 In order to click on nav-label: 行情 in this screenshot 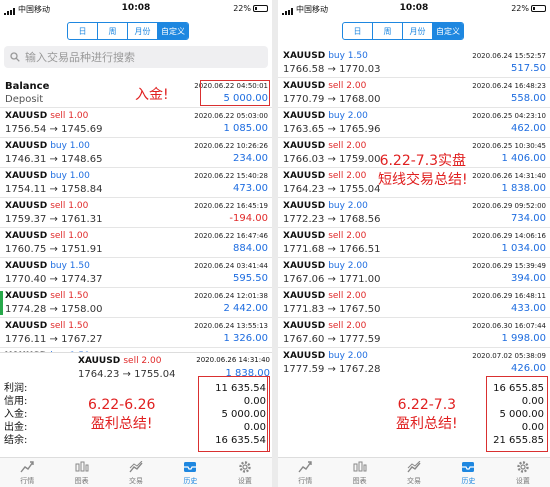, I will do `click(305, 480)`.